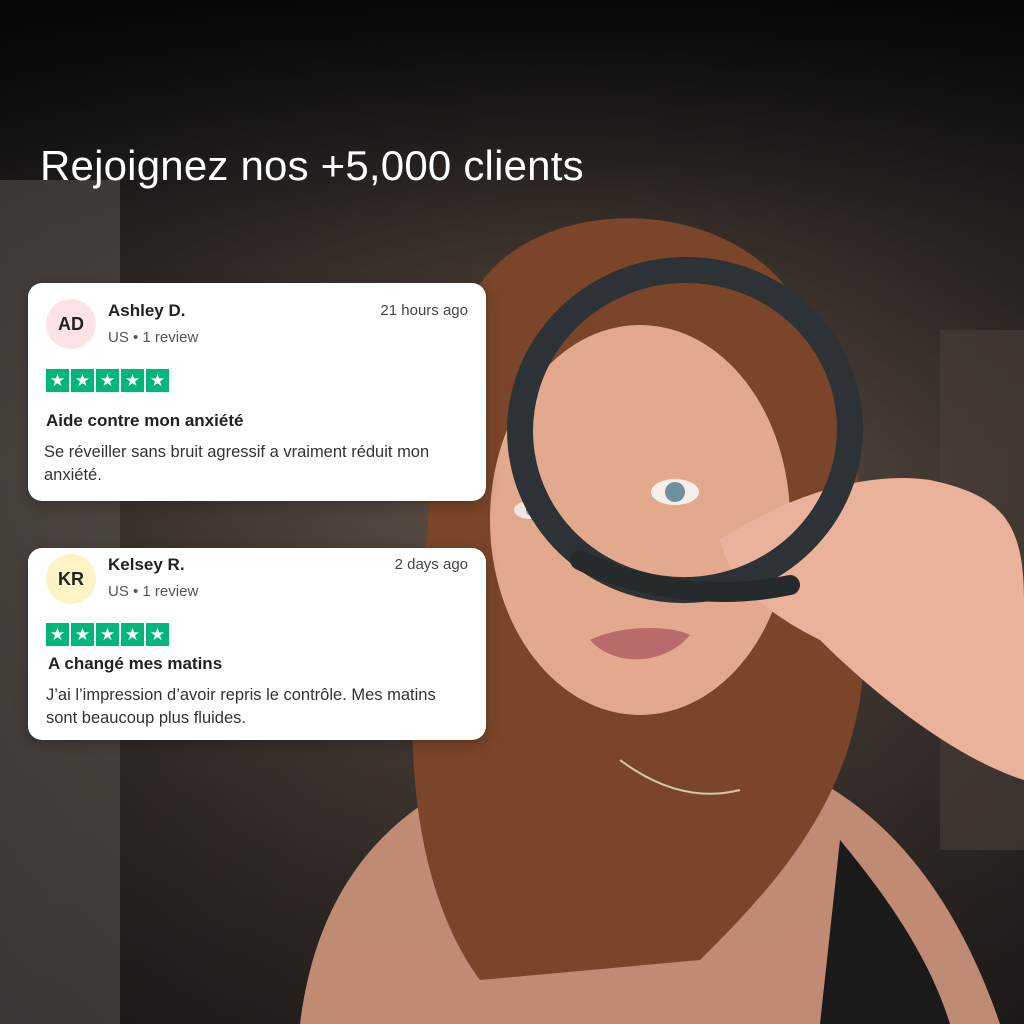 The width and height of the screenshot is (1024, 1024). Describe the element at coordinates (71, 579) in the screenshot. I see `avatar: KR` at that location.